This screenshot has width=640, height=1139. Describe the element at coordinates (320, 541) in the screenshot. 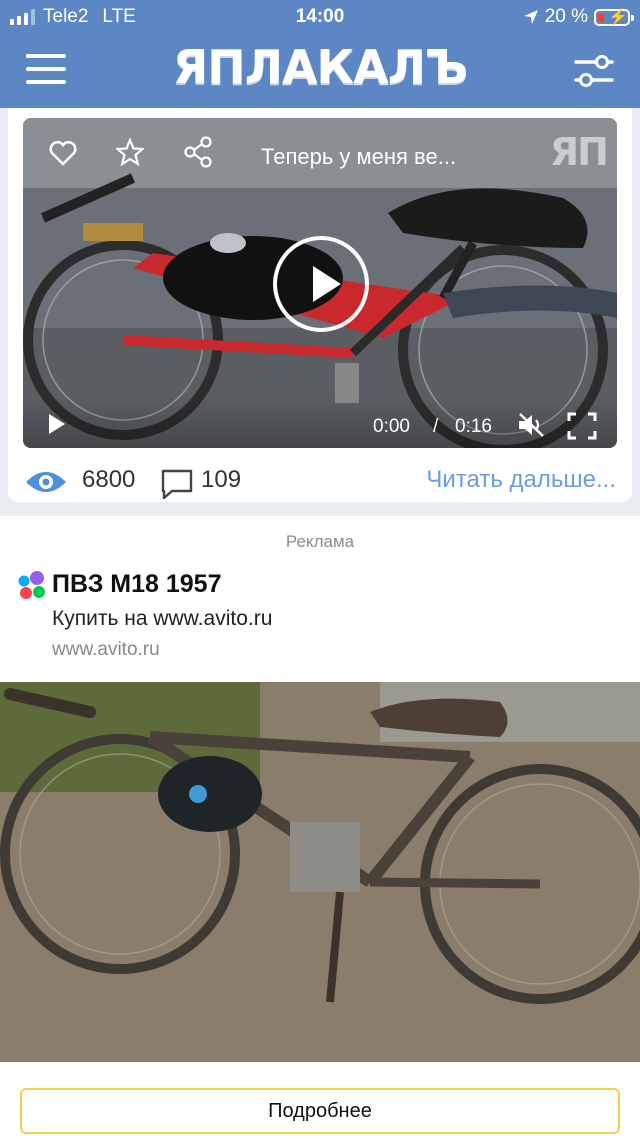

I see `ad-label: Реклама` at that location.